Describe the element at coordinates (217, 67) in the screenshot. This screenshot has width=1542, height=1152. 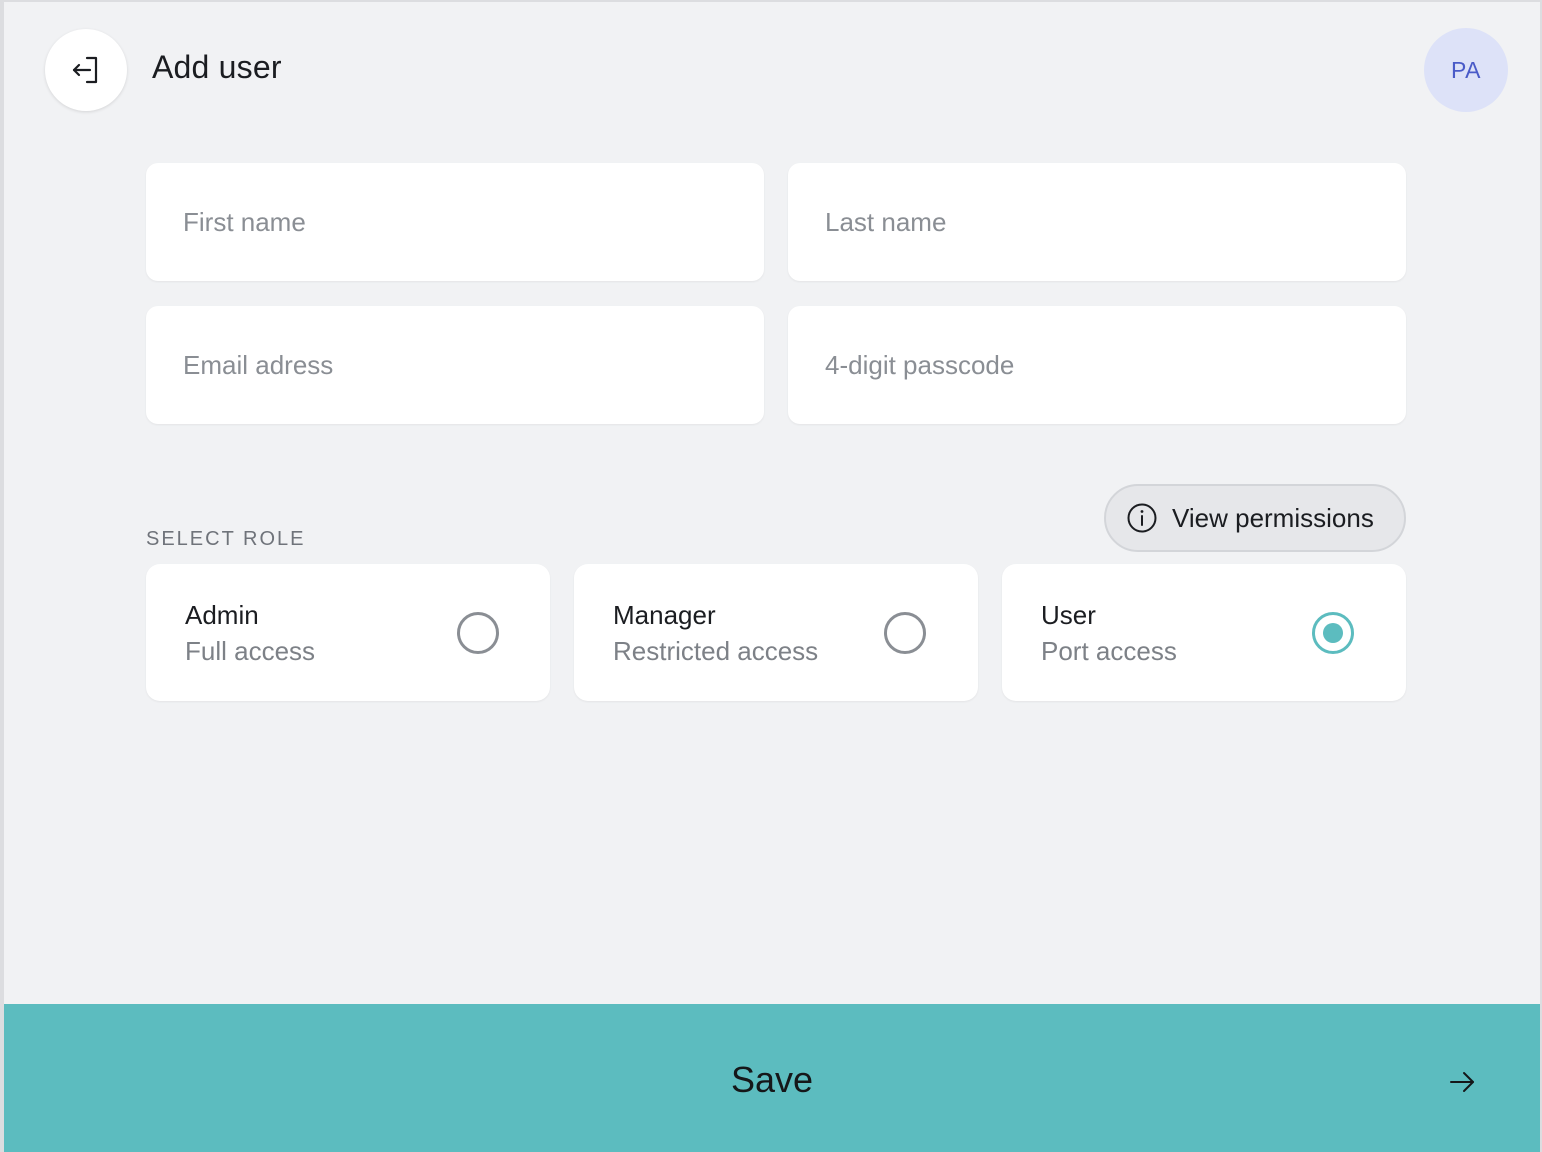
I see `page-title: Add user` at that location.